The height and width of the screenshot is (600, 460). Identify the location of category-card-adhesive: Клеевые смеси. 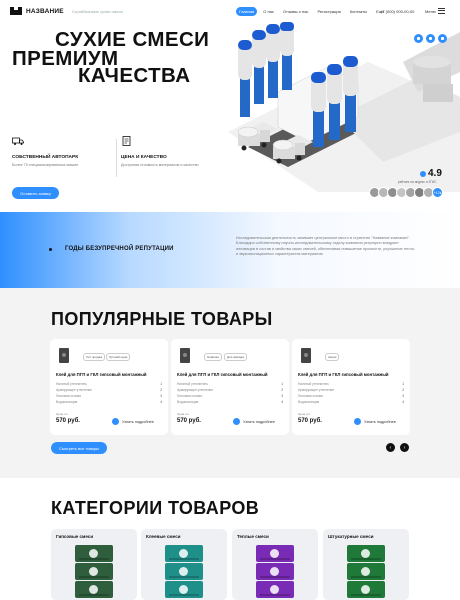
(184, 564).